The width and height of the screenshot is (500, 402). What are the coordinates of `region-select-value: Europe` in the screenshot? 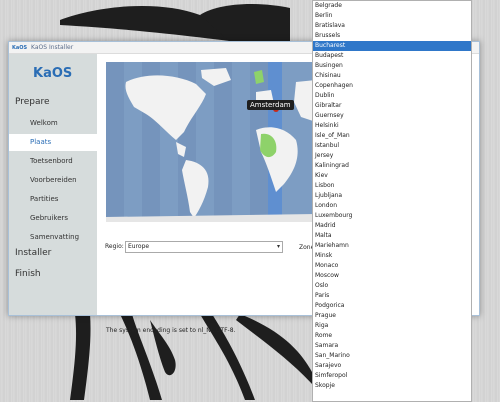 It's located at (139, 246).